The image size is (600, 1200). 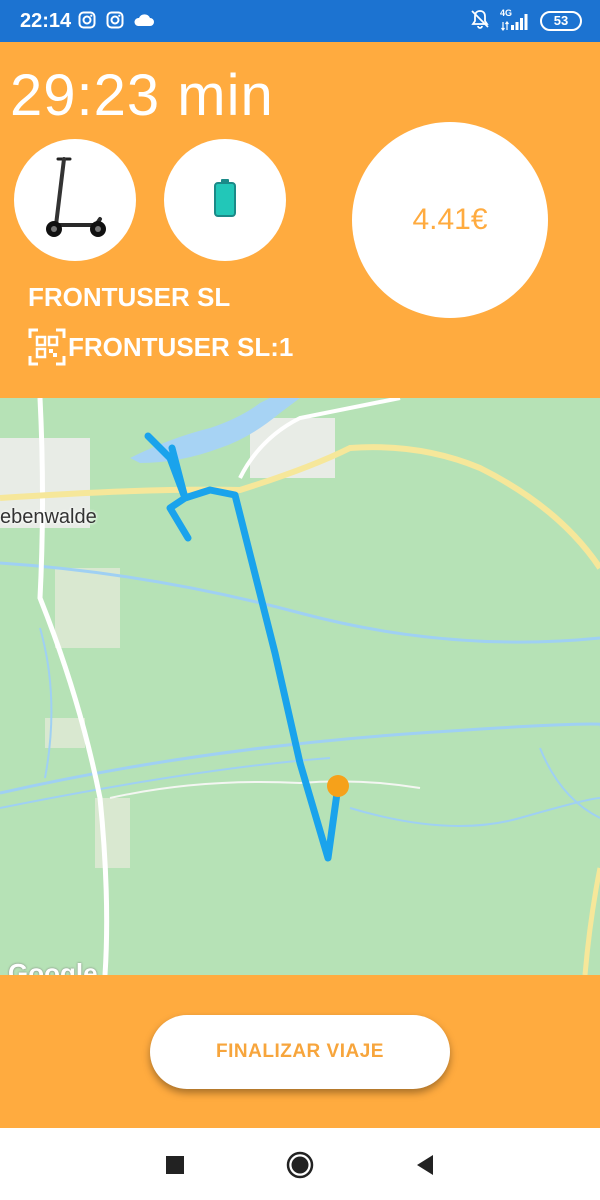 I want to click on battery-level-circle, so click(x=225, y=200).